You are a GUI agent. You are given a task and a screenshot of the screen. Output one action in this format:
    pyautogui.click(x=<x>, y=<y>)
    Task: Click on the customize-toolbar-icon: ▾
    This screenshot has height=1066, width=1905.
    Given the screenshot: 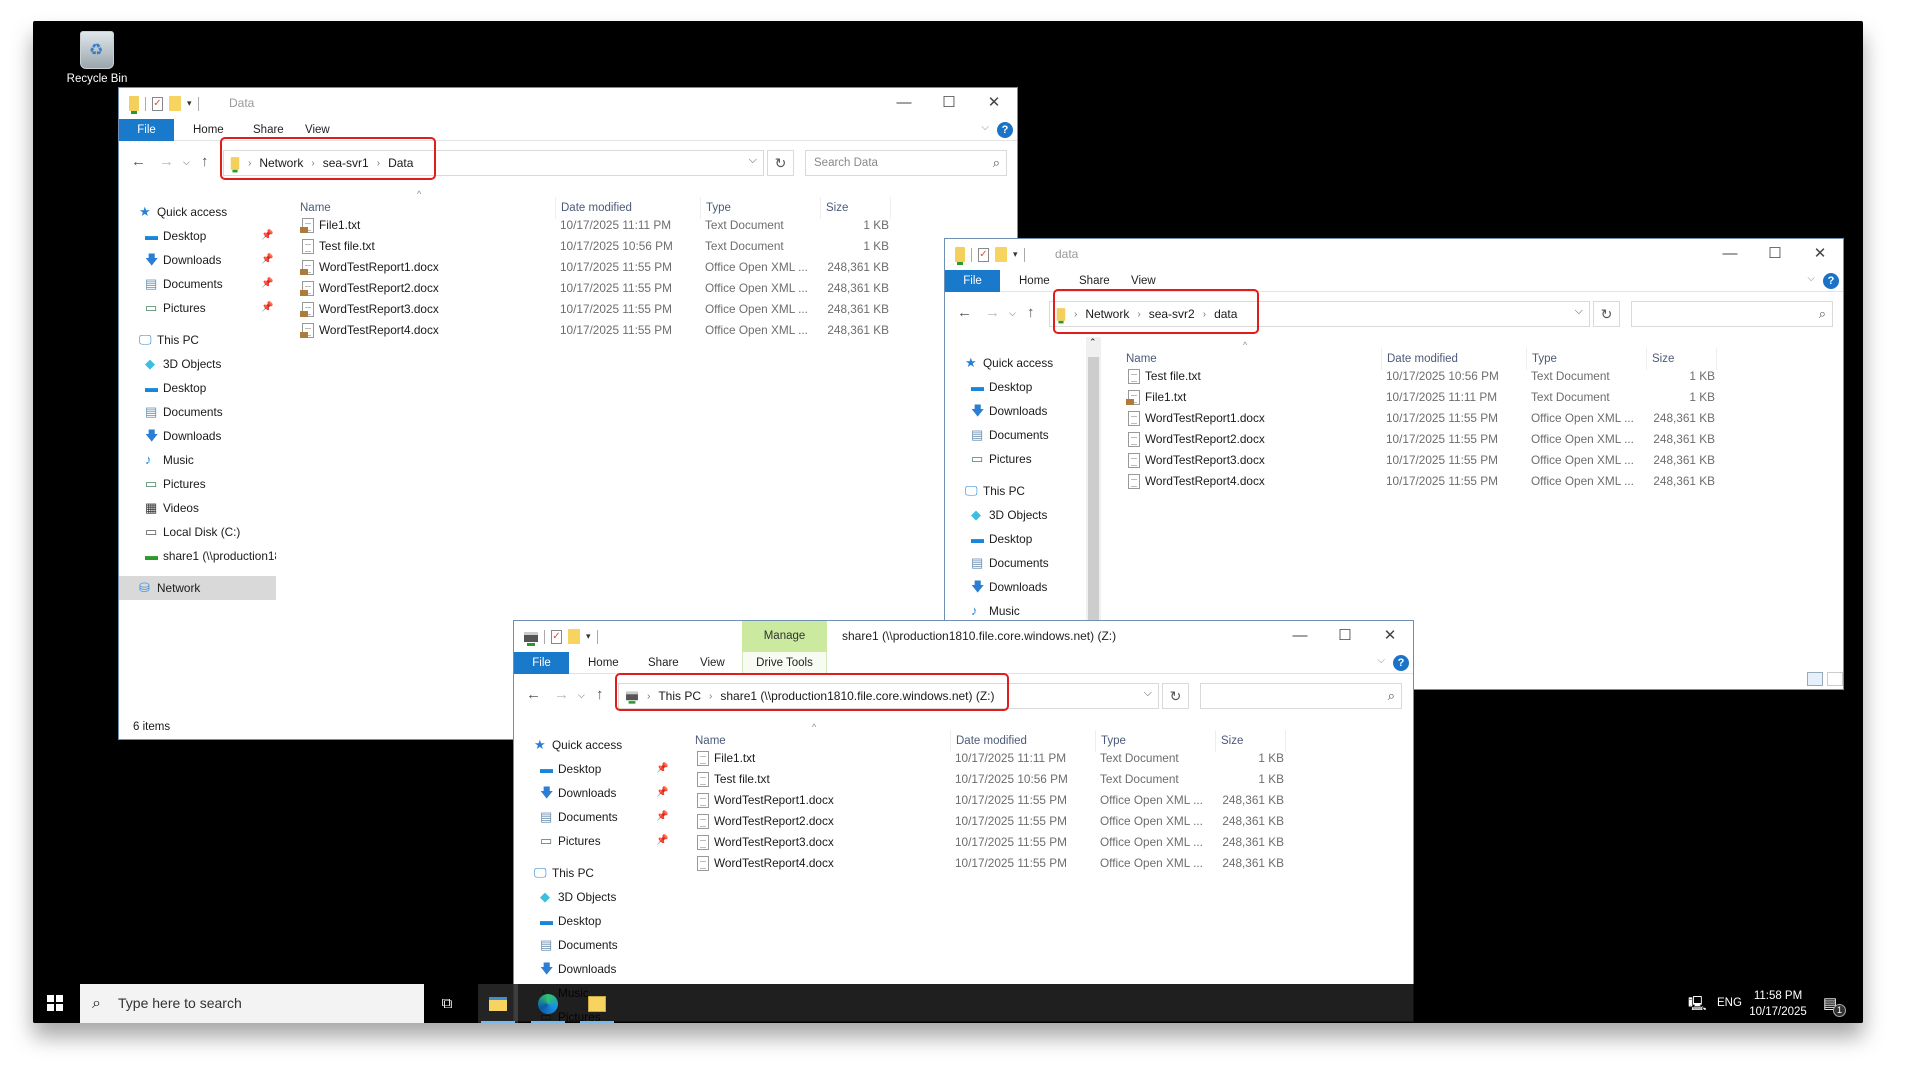 What is the action you would take?
    pyautogui.click(x=1015, y=254)
    